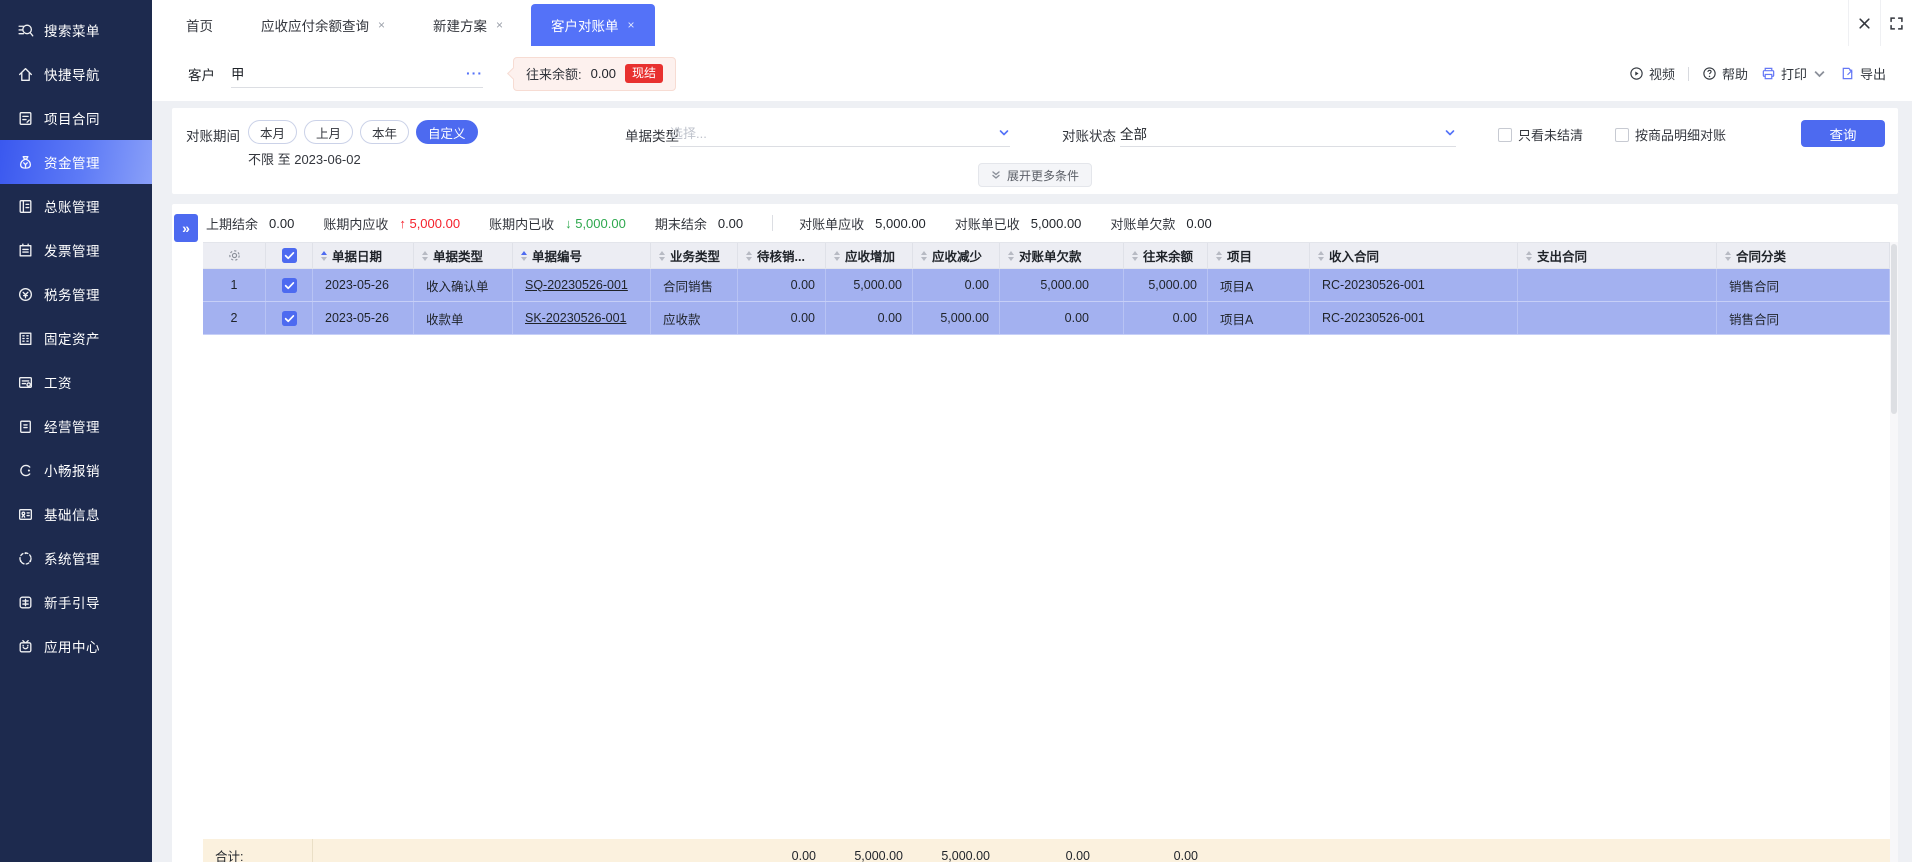 The width and height of the screenshot is (1912, 862). Describe the element at coordinates (575, 318) in the screenshot. I see `doc-no-link: SK-20230526-001` at that location.